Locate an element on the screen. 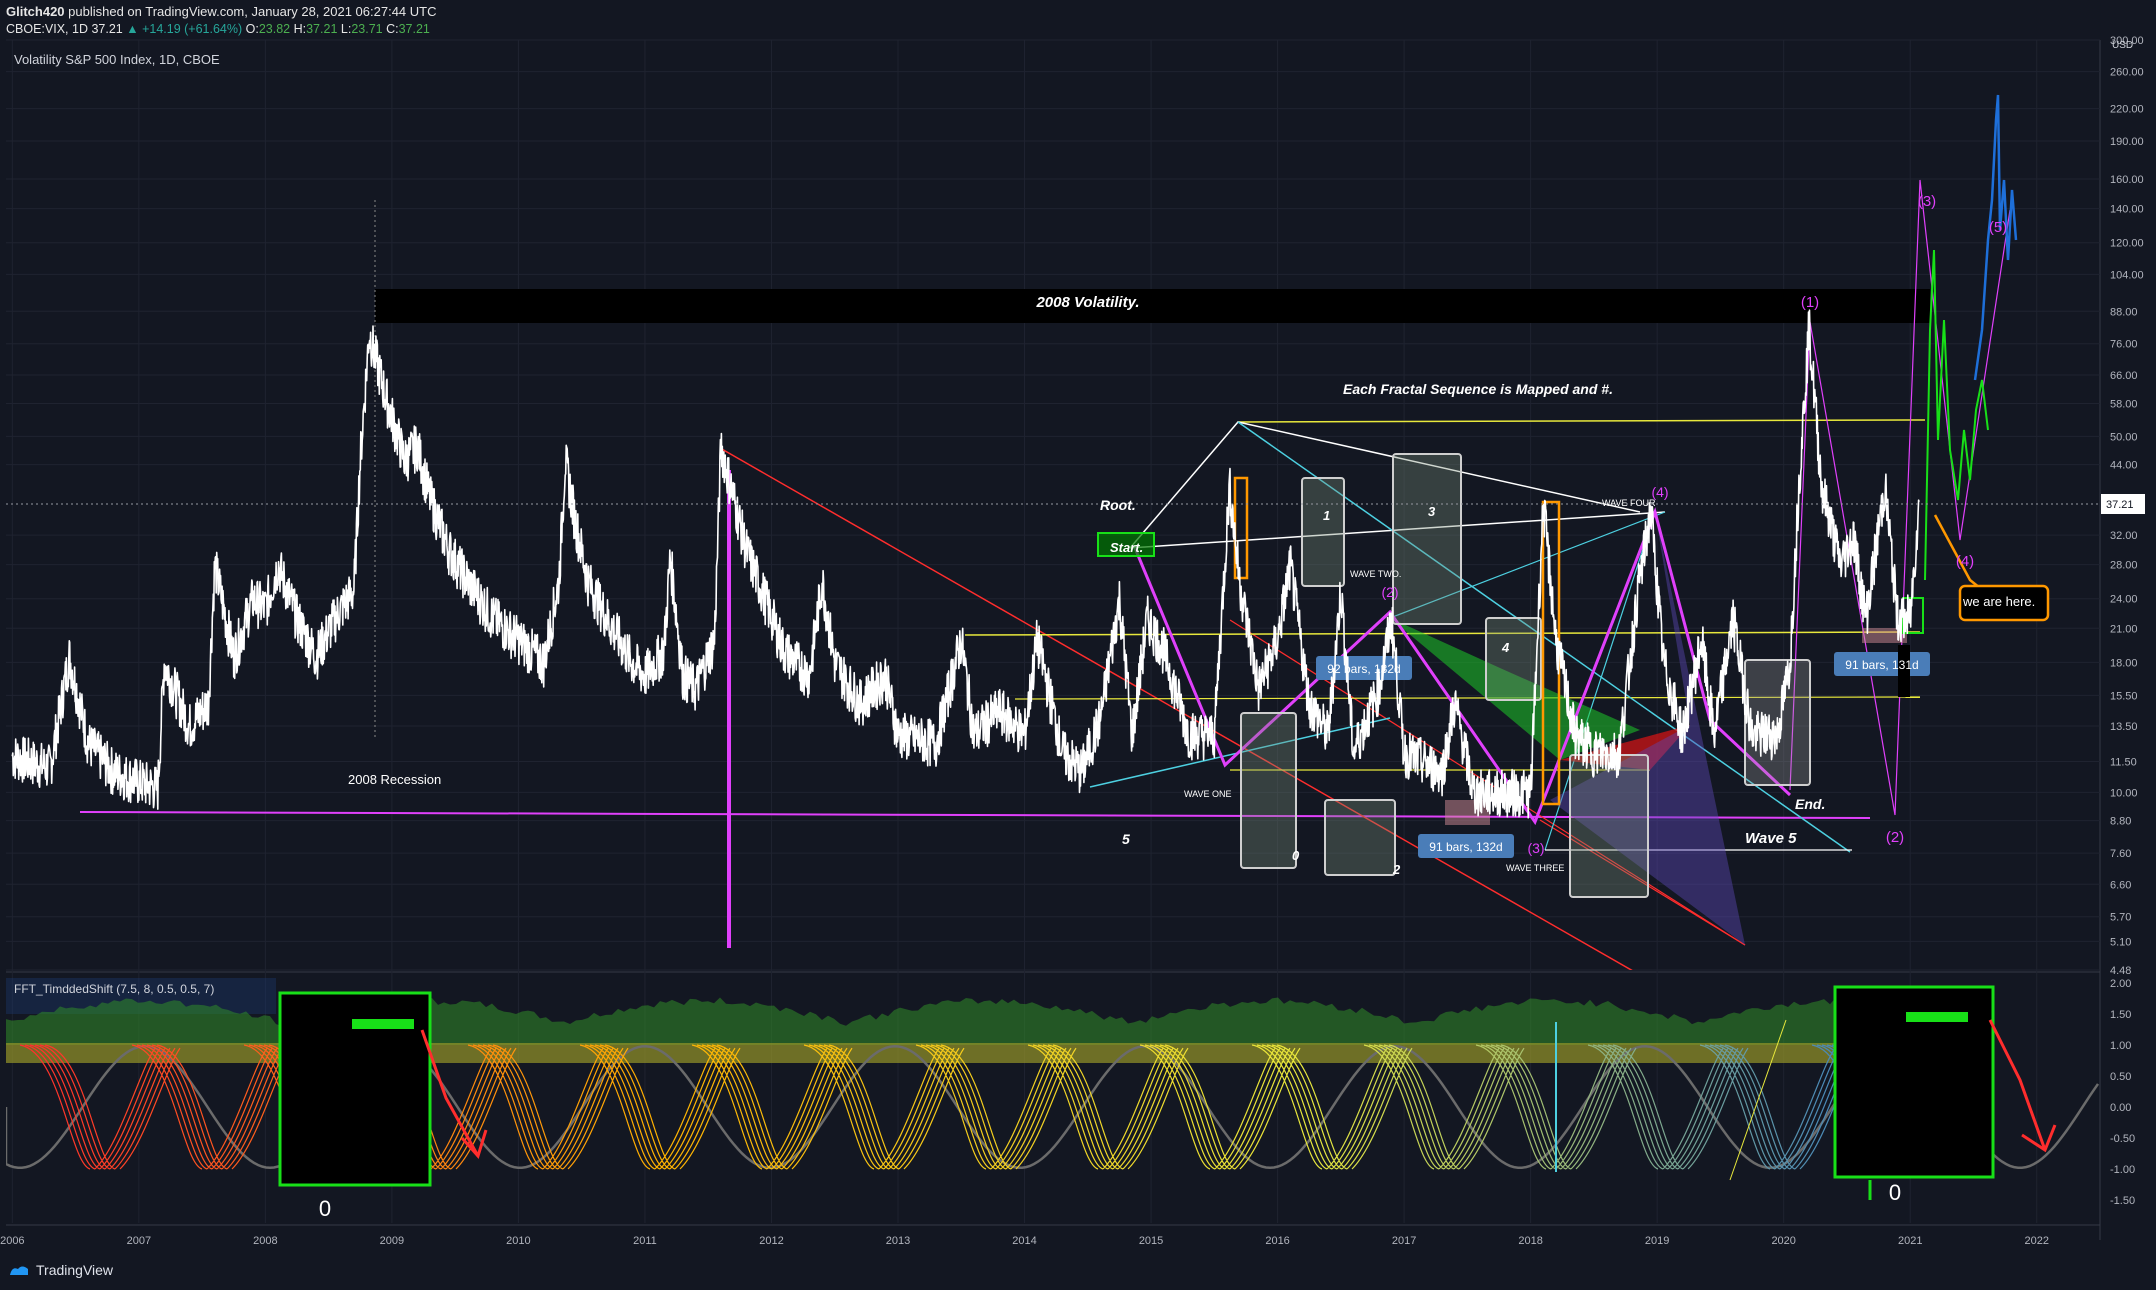 The image size is (2156, 1290). price-tick-label: 190.00 is located at coordinates (2127, 142).